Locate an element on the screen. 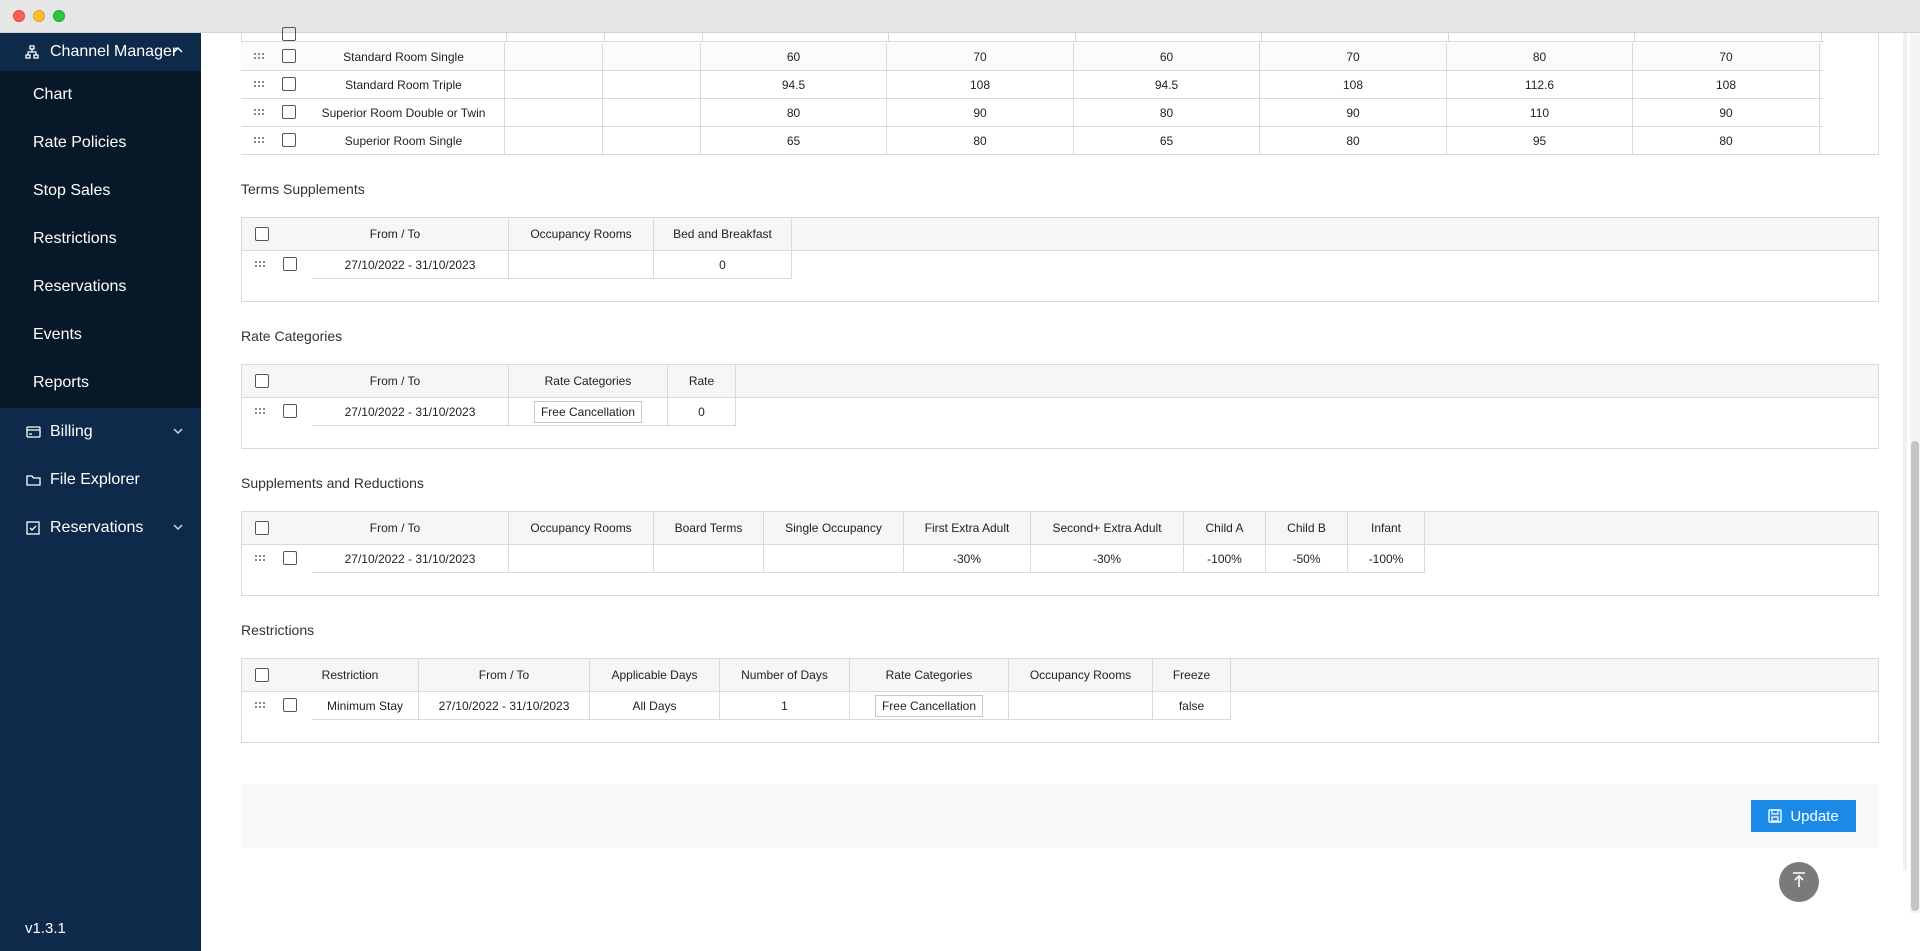  close-window-button is located at coordinates (19, 16).